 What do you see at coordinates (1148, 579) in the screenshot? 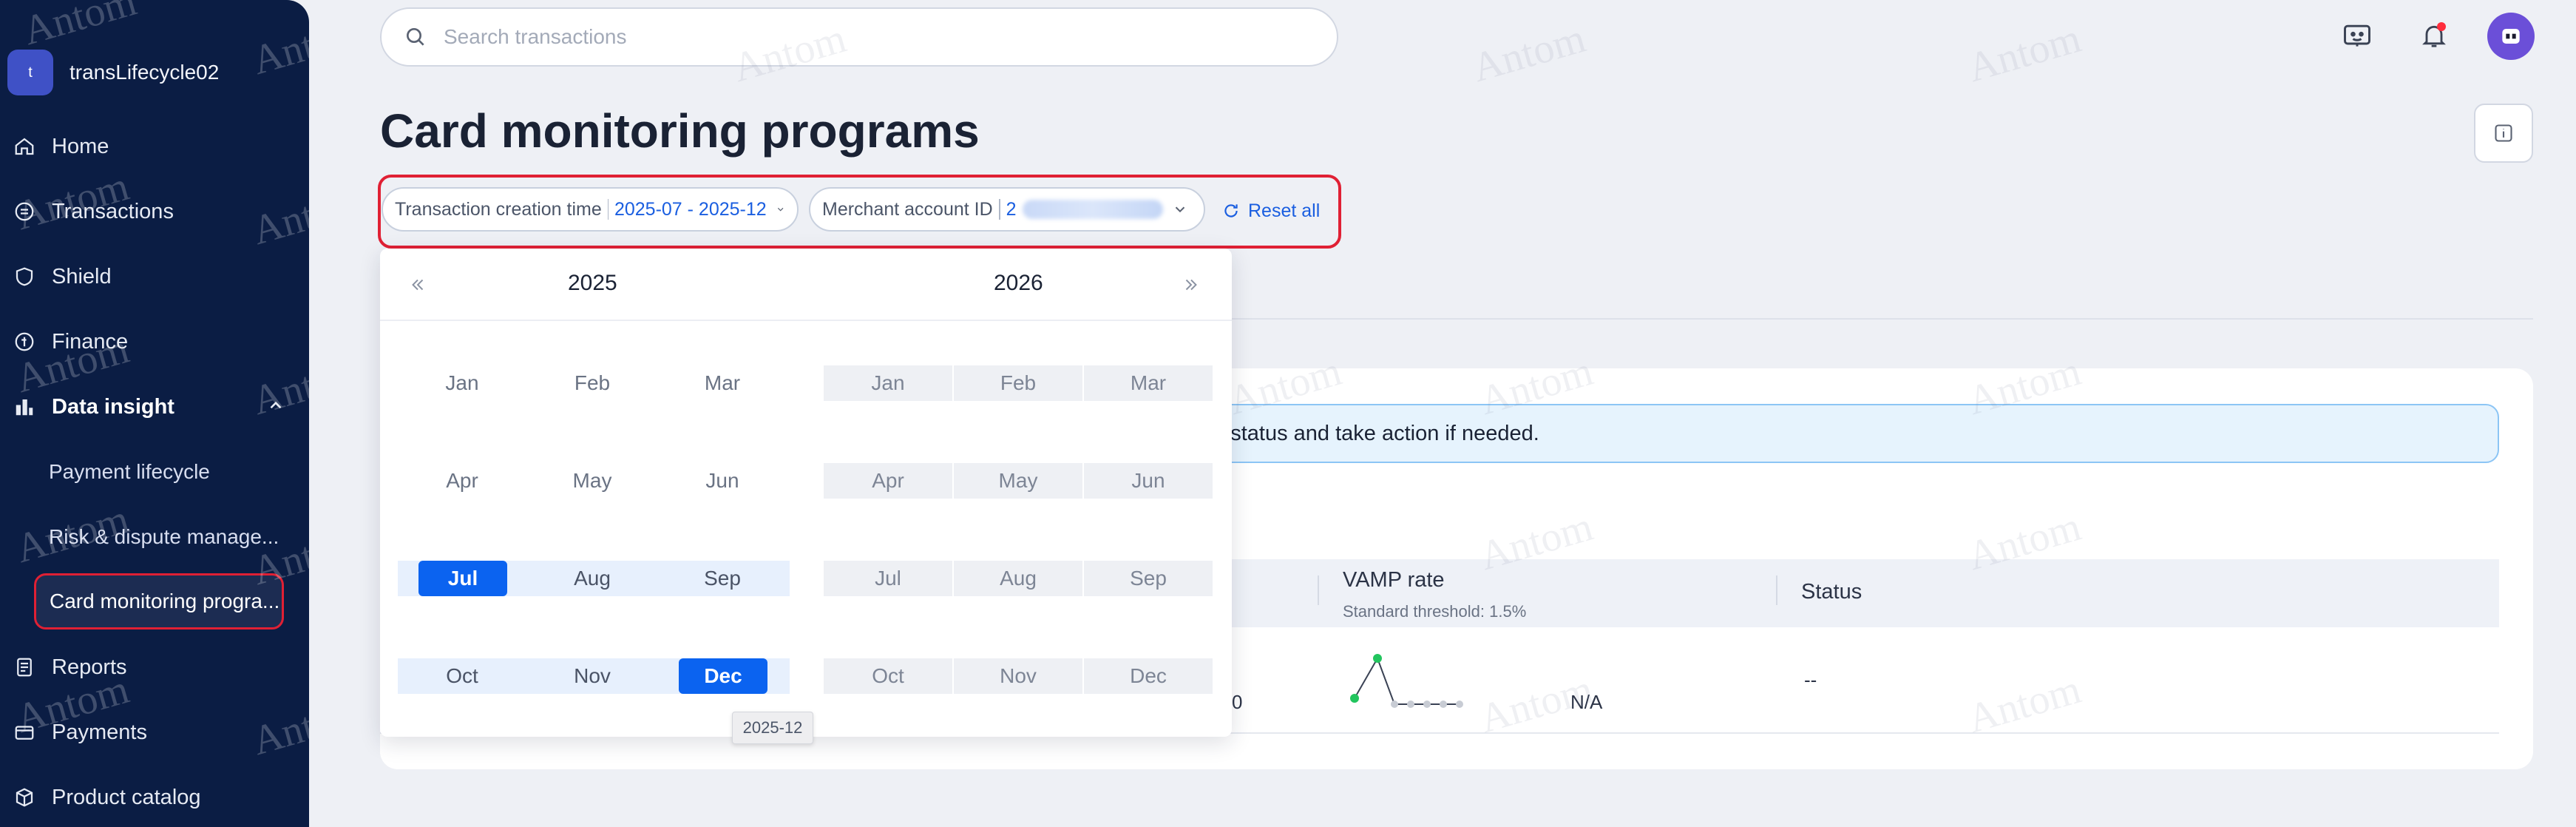
I see `month-2026-sep: Sep` at bounding box center [1148, 579].